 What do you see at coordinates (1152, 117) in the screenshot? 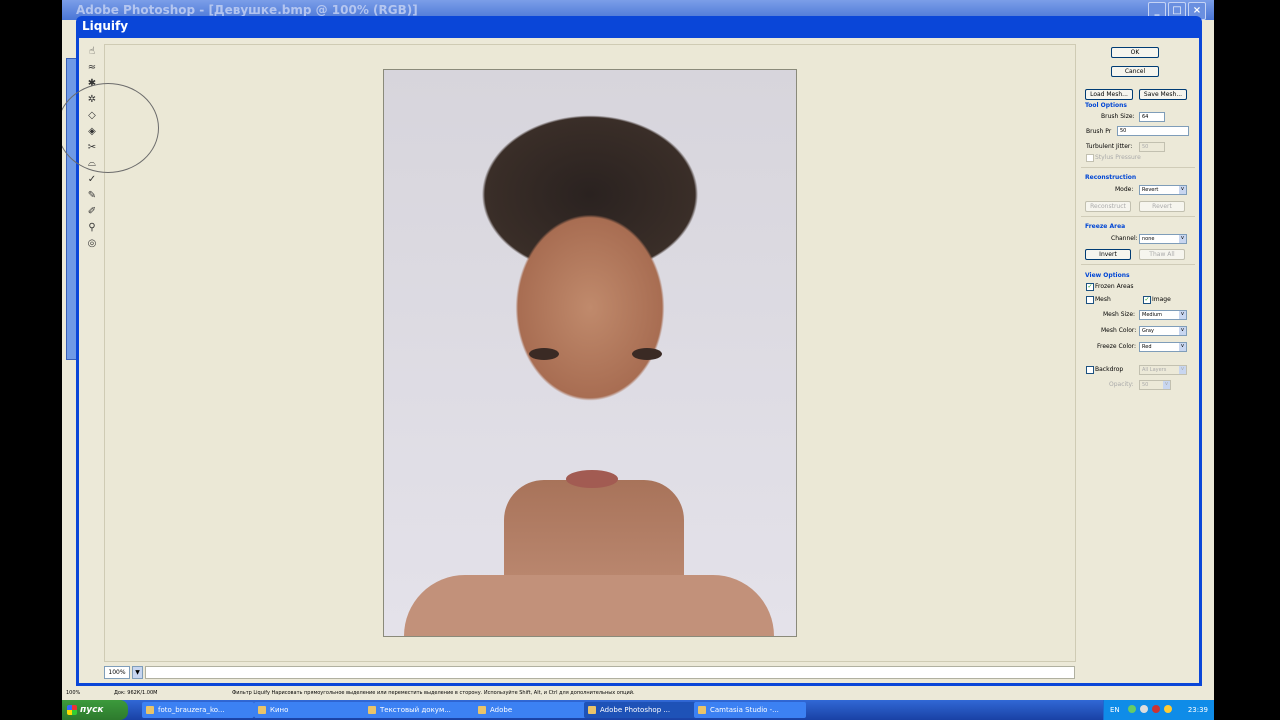
I see `brush-size-field: 64` at bounding box center [1152, 117].